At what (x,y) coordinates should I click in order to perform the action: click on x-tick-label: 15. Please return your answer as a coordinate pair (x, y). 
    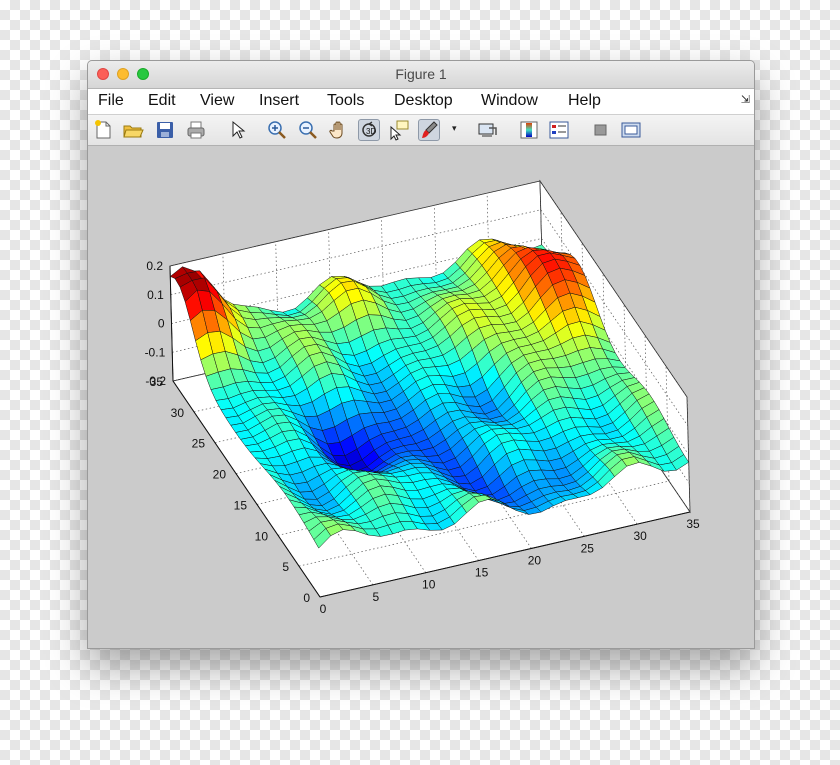
    Looking at the image, I should click on (482, 573).